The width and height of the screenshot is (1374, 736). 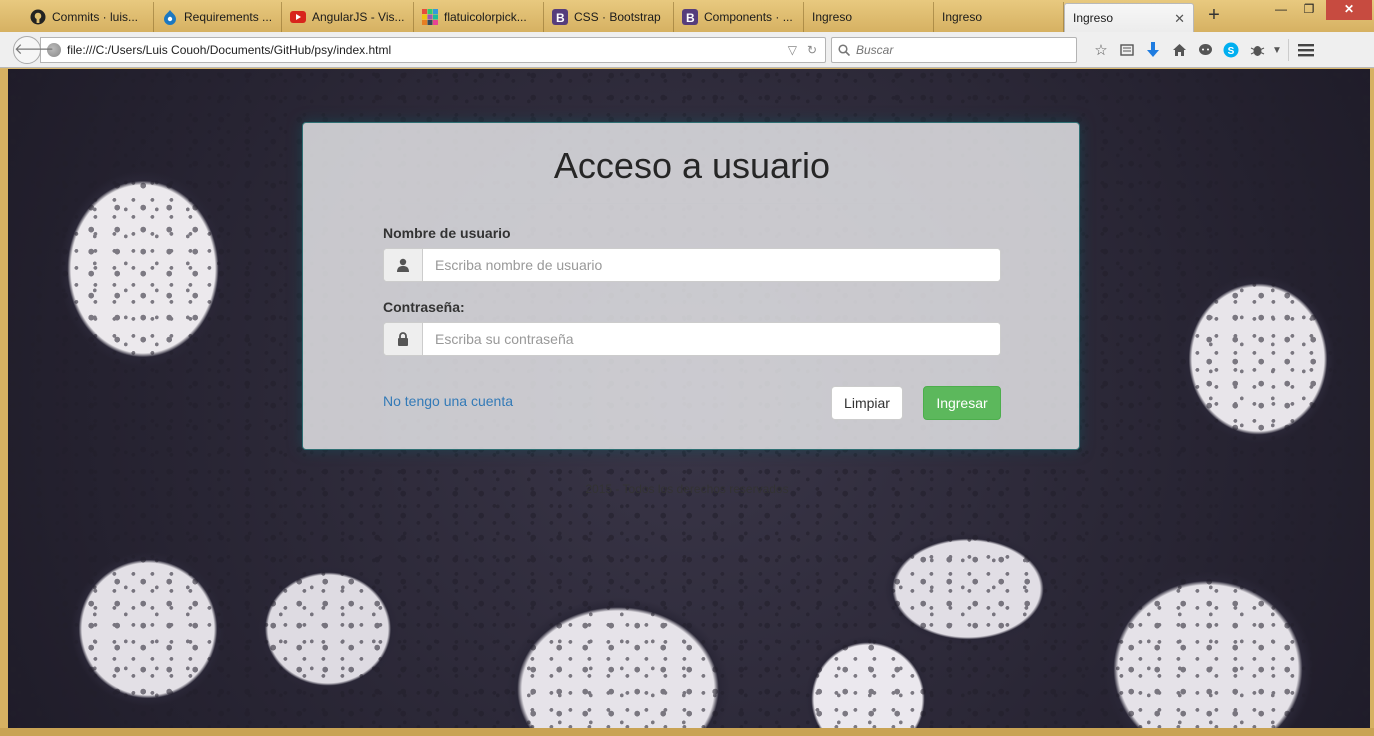 I want to click on signup-link: No tengo una cuenta, so click(x=448, y=401).